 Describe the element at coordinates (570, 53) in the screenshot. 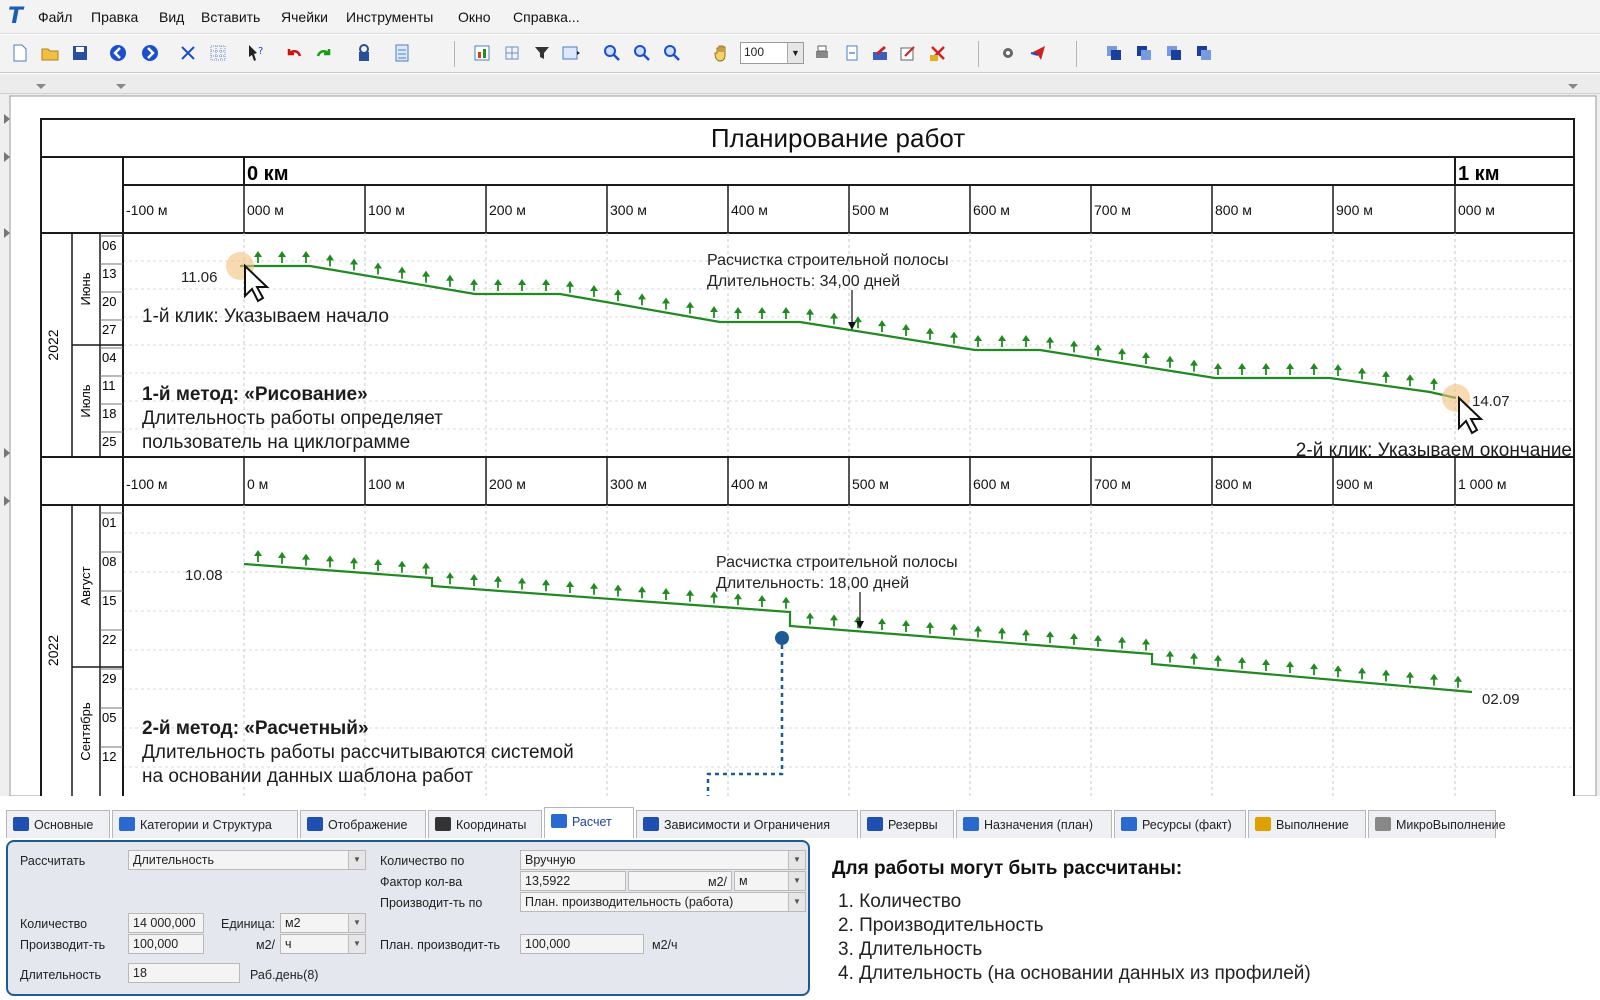

I see `layout-icon` at that location.